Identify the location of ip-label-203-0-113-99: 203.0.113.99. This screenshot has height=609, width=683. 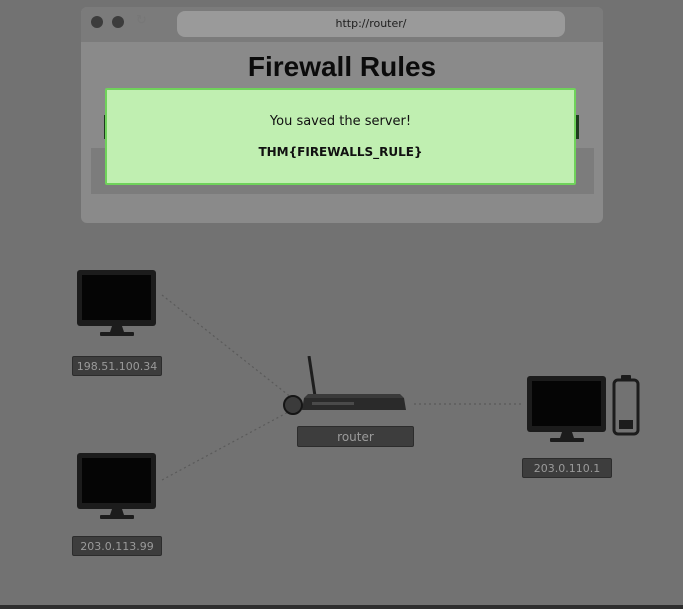
(117, 546).